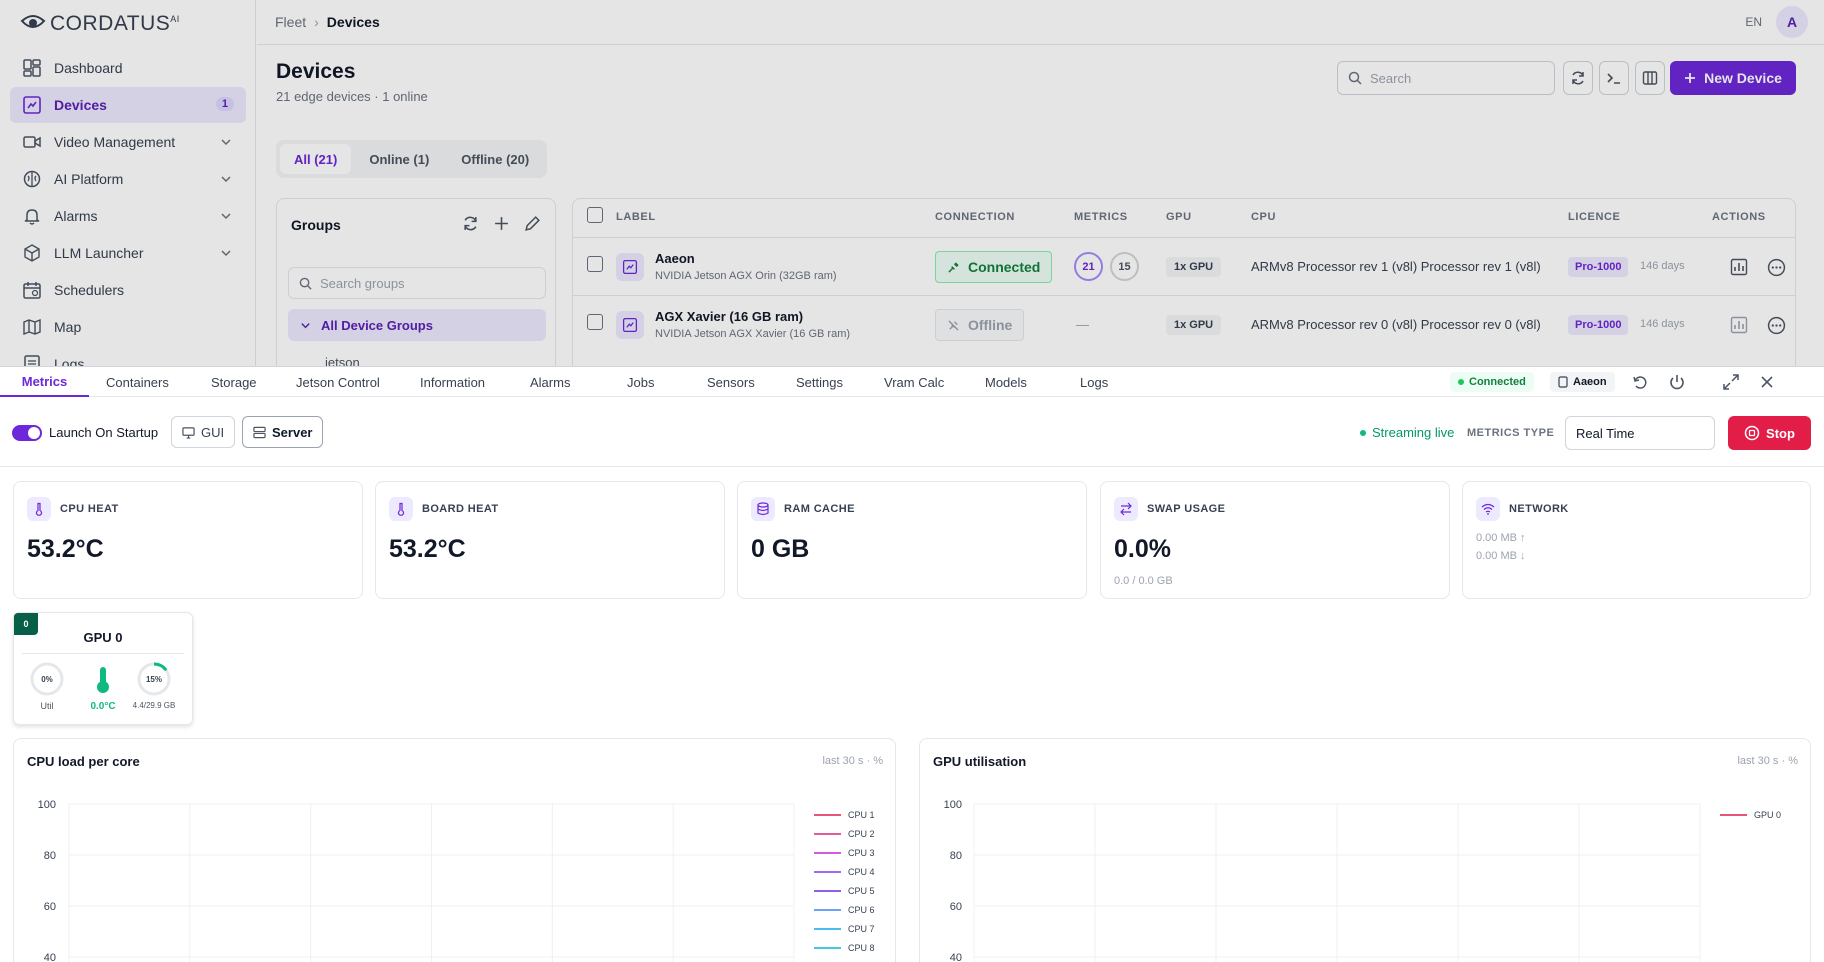  What do you see at coordinates (1126, 509) in the screenshot?
I see `swap-icon` at bounding box center [1126, 509].